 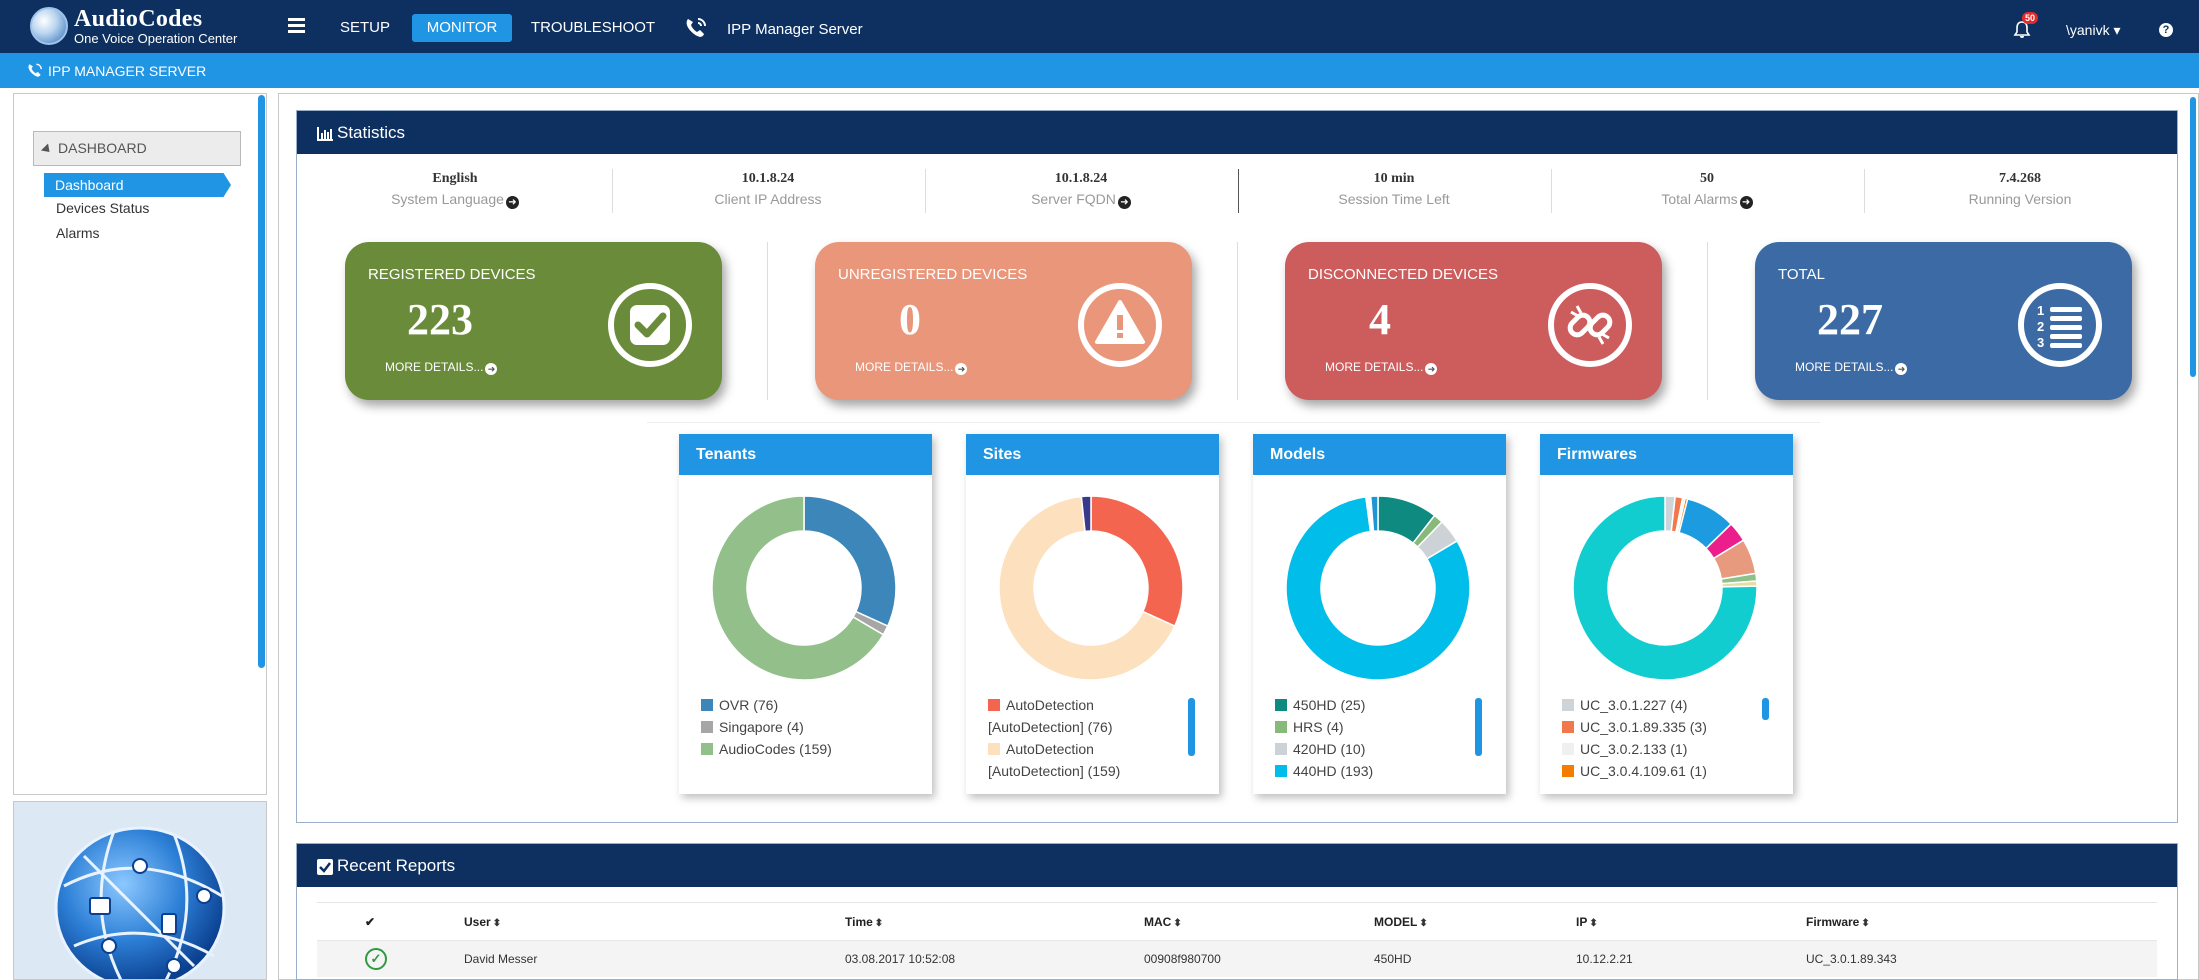 I want to click on column-header-user: User ⬍, so click(x=654, y=921).